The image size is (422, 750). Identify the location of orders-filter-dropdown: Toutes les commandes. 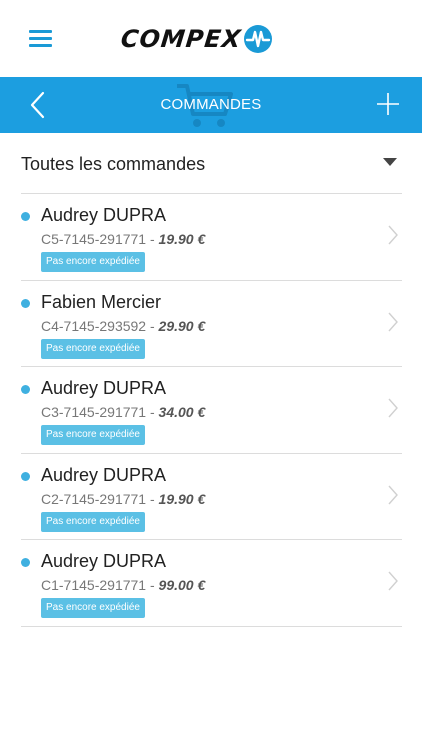
(211, 170).